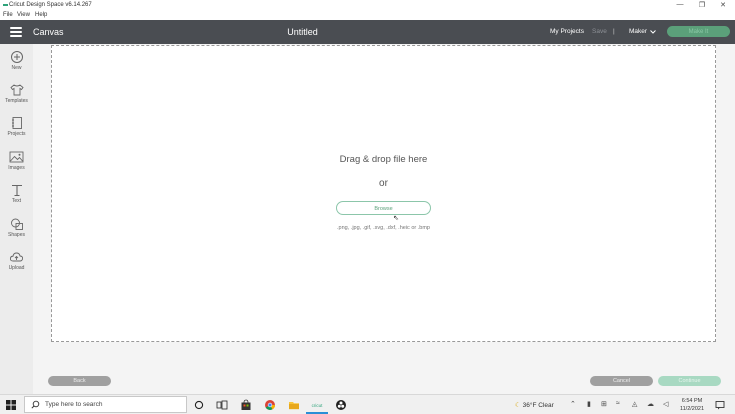 The height and width of the screenshot is (414, 735). I want to click on bluetooth-tray-icon: ≈, so click(618, 403).